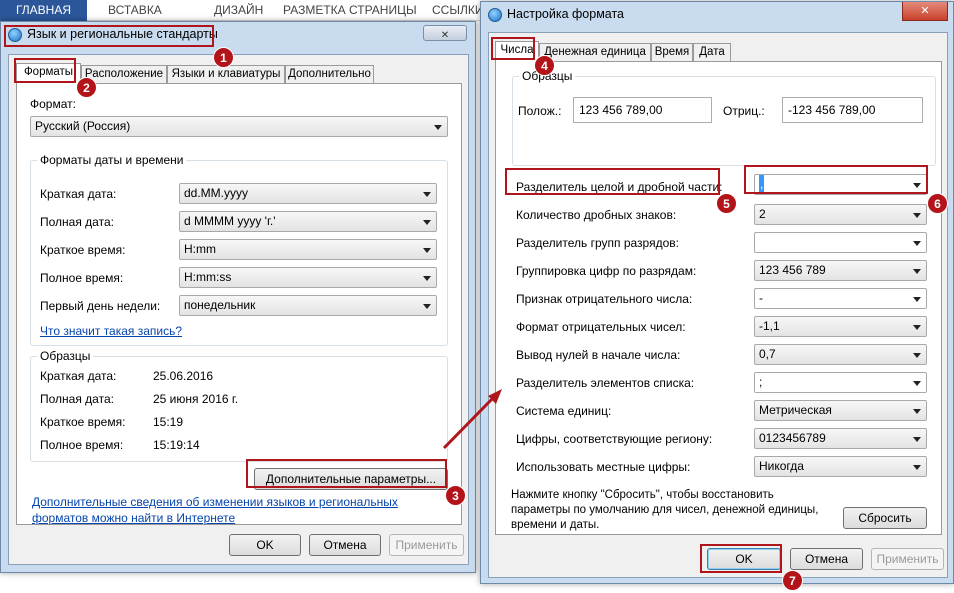  What do you see at coordinates (455, 495) in the screenshot?
I see `step-badge-3: 3` at bounding box center [455, 495].